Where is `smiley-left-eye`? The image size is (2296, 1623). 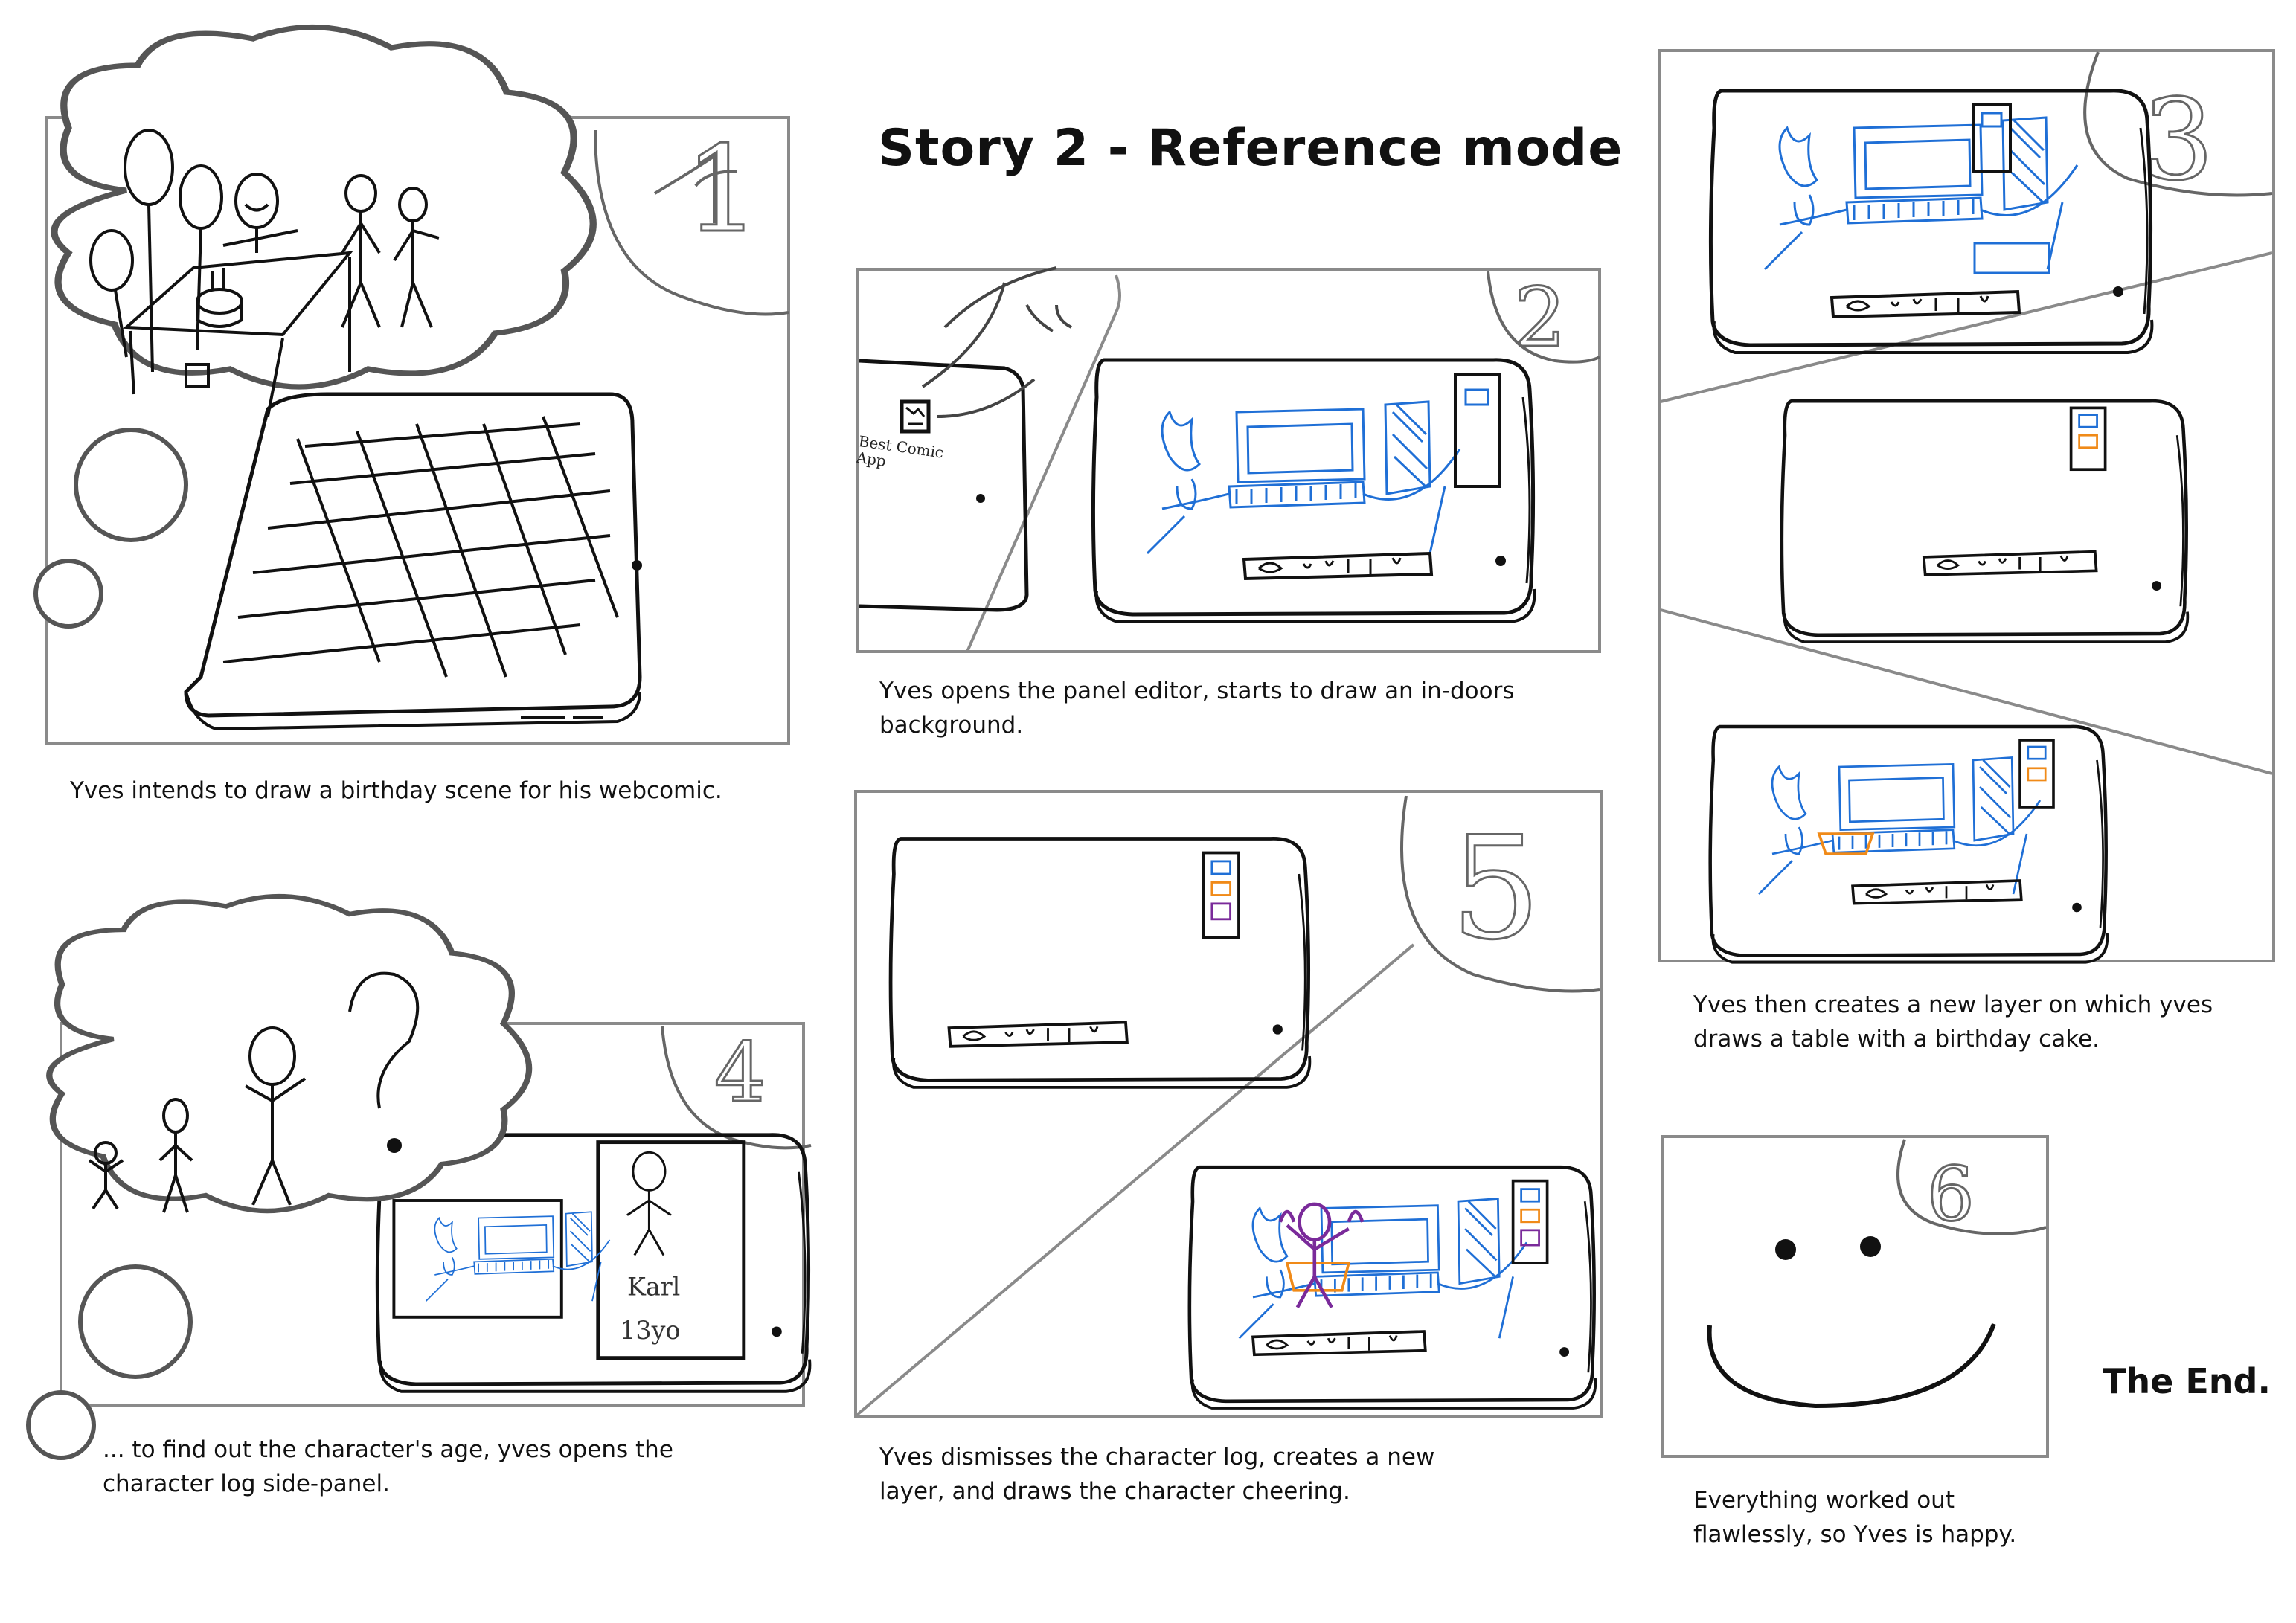
smiley-left-eye is located at coordinates (1785, 1249).